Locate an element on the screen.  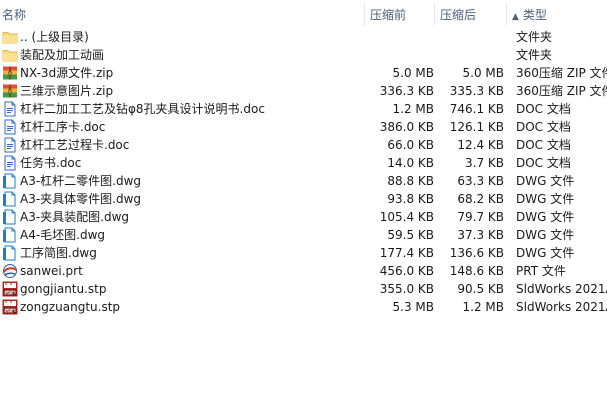
file-size-before: 355.0 KB is located at coordinates (406, 289).